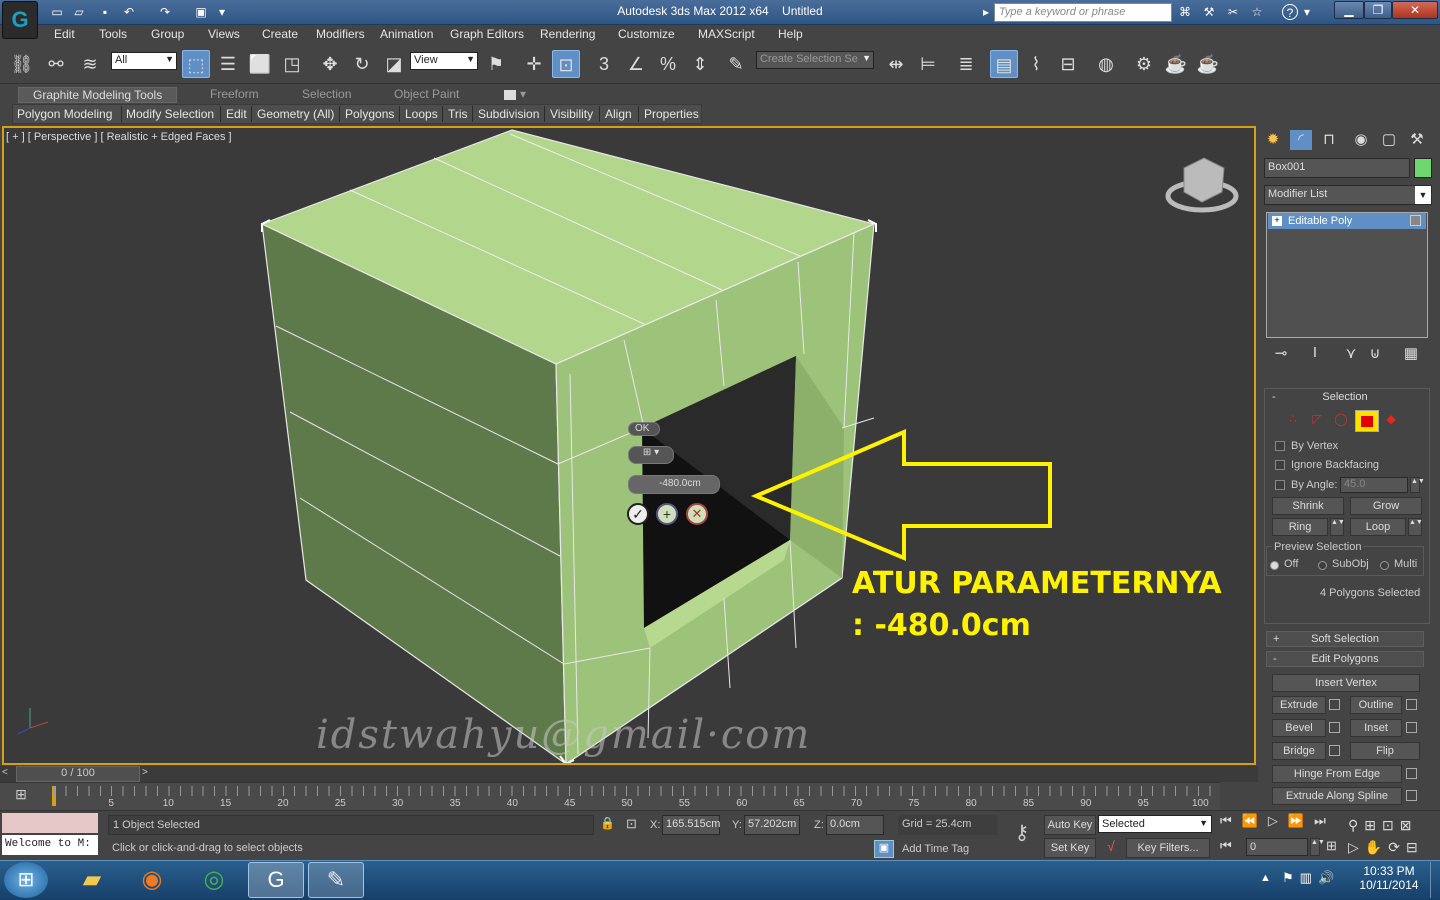  What do you see at coordinates (1155, 824) in the screenshot?
I see `key-mode-dropdown: Selected ▼` at bounding box center [1155, 824].